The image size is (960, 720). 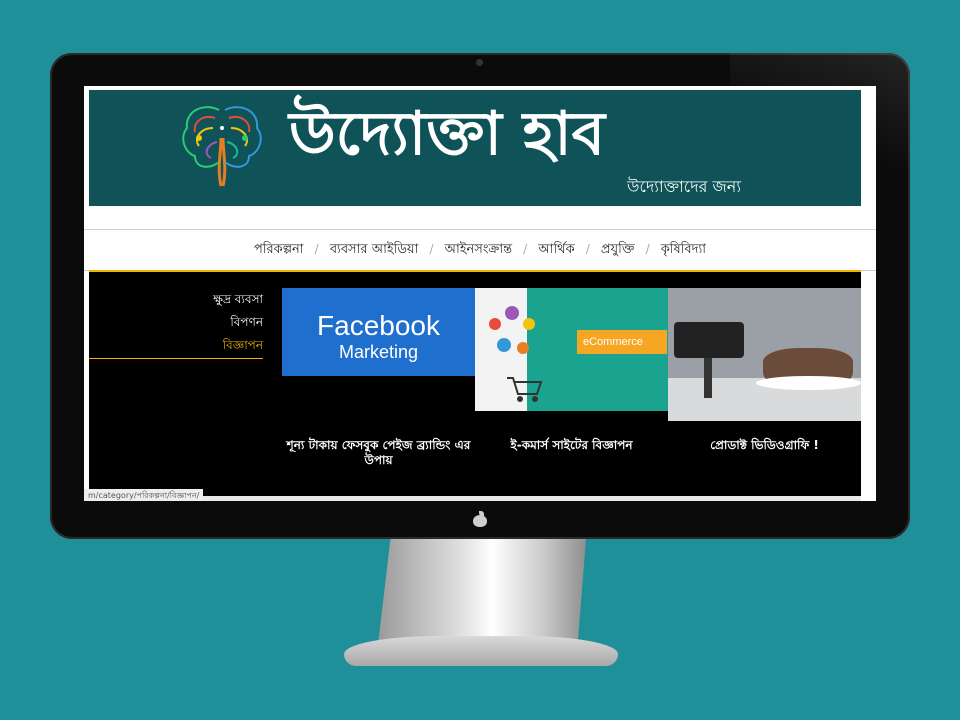 I want to click on submenu-item-marketing: বিপণন, so click(x=179, y=322).